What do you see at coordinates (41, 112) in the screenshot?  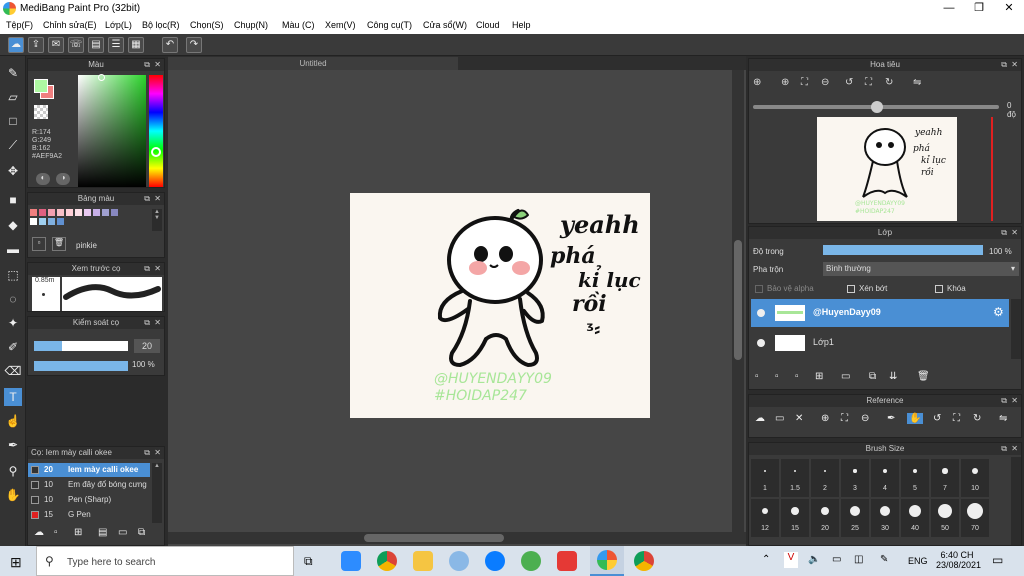 I see `transparent-swatch` at bounding box center [41, 112].